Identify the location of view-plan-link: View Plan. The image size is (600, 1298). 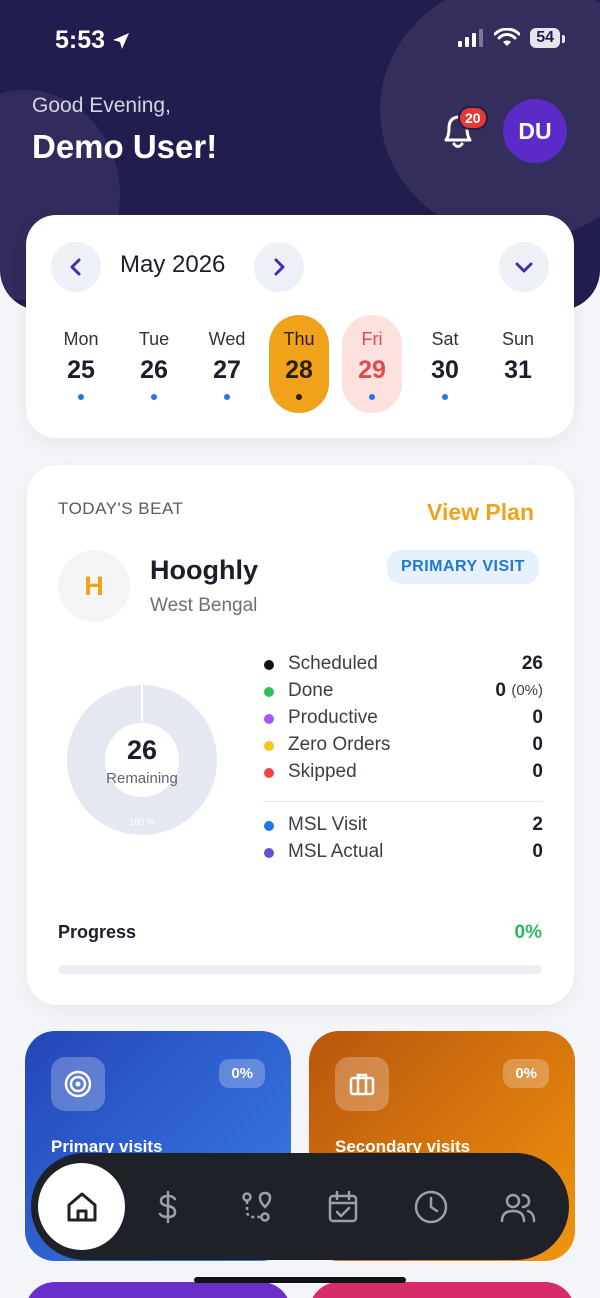
(480, 512).